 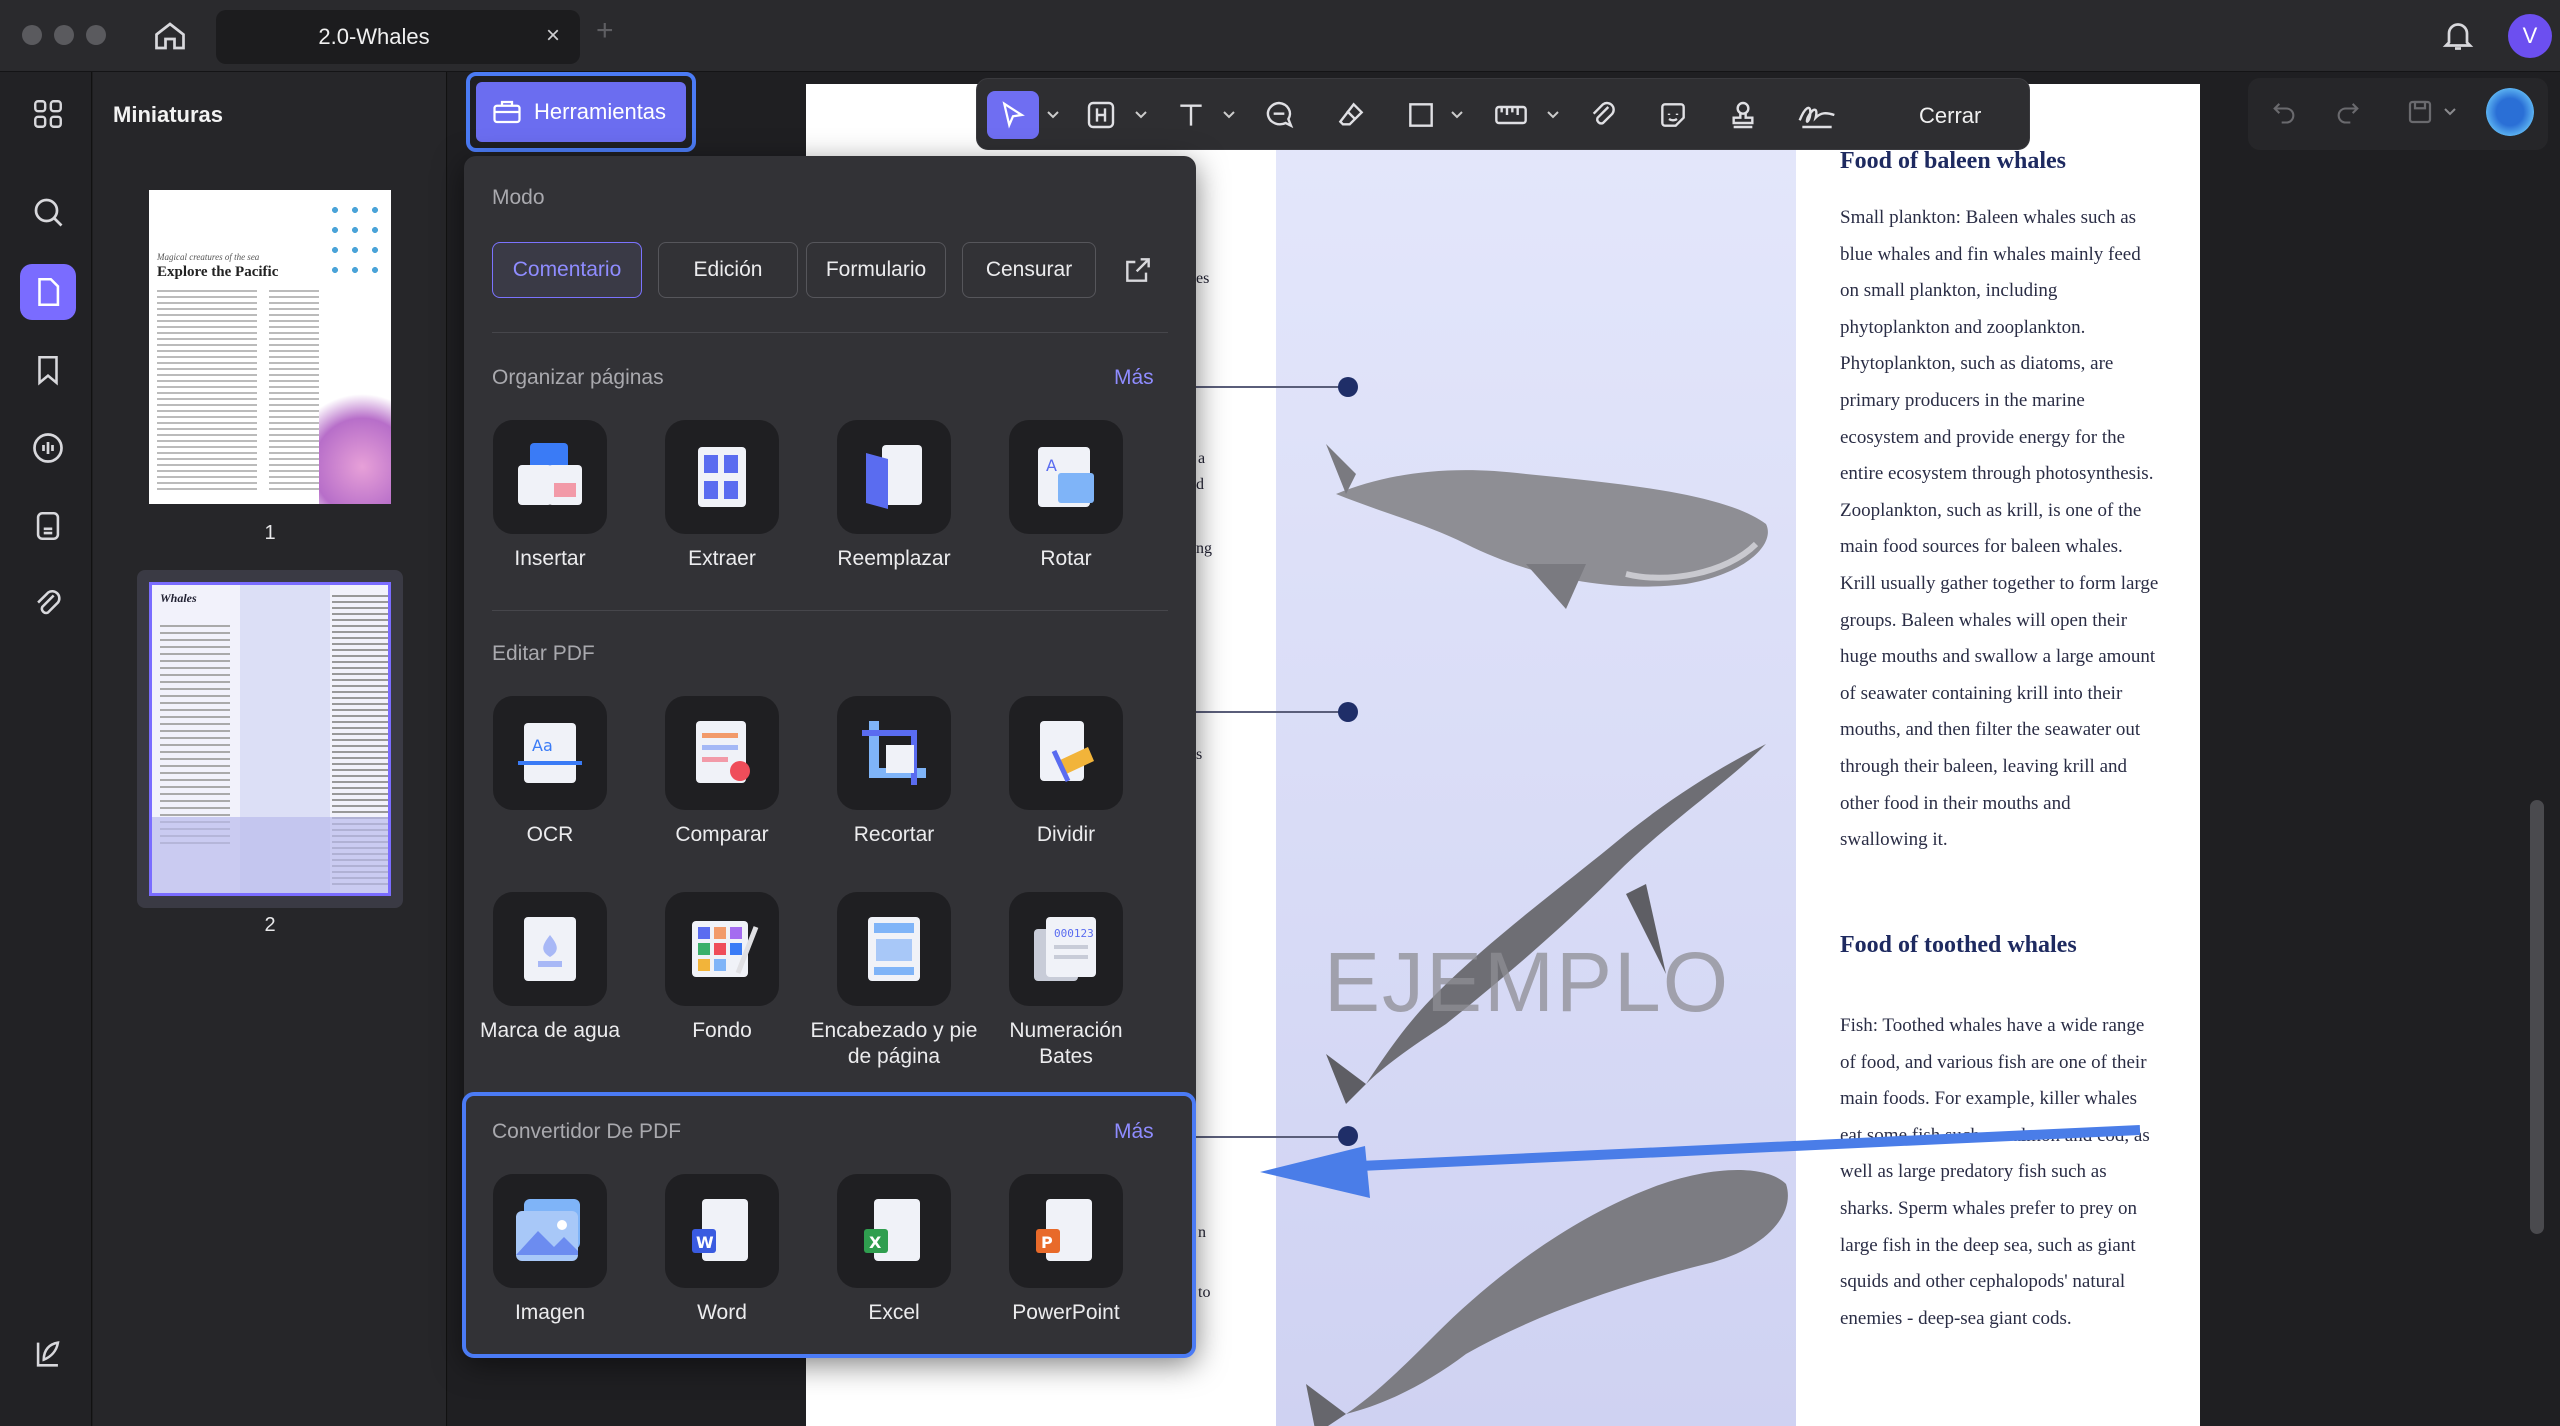 What do you see at coordinates (355, 442) in the screenshot?
I see `thumb-coral-image` at bounding box center [355, 442].